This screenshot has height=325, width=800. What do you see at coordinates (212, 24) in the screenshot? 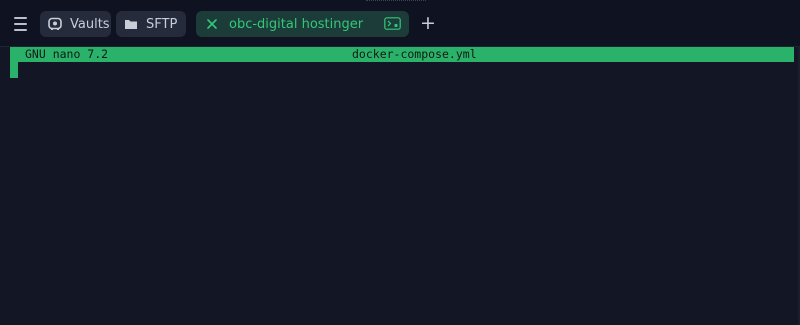
I see `close-icon` at bounding box center [212, 24].